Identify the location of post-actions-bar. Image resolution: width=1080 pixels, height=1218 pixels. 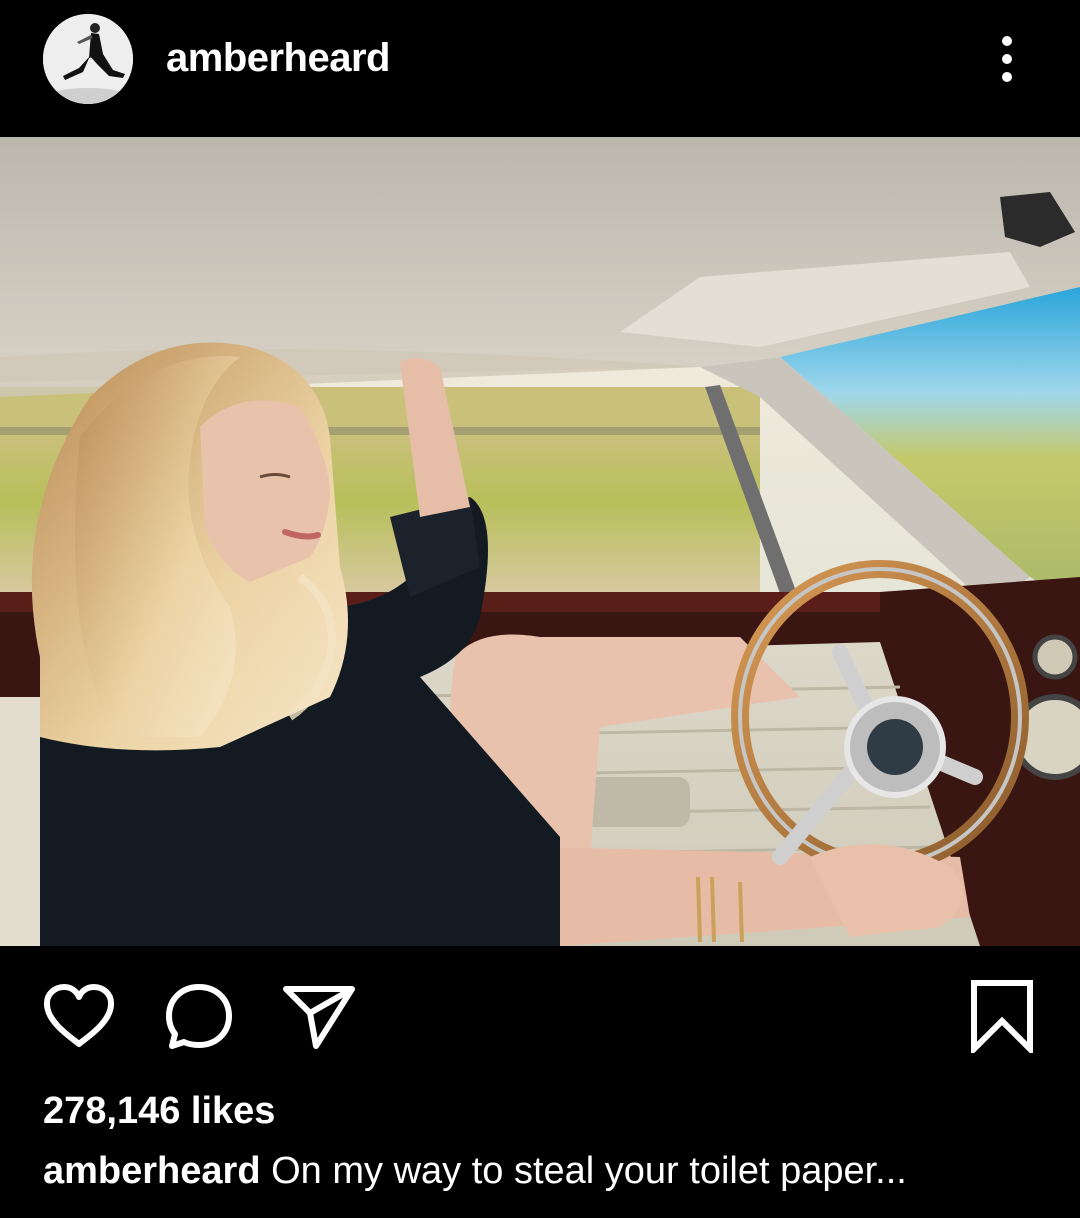
(540, 1016).